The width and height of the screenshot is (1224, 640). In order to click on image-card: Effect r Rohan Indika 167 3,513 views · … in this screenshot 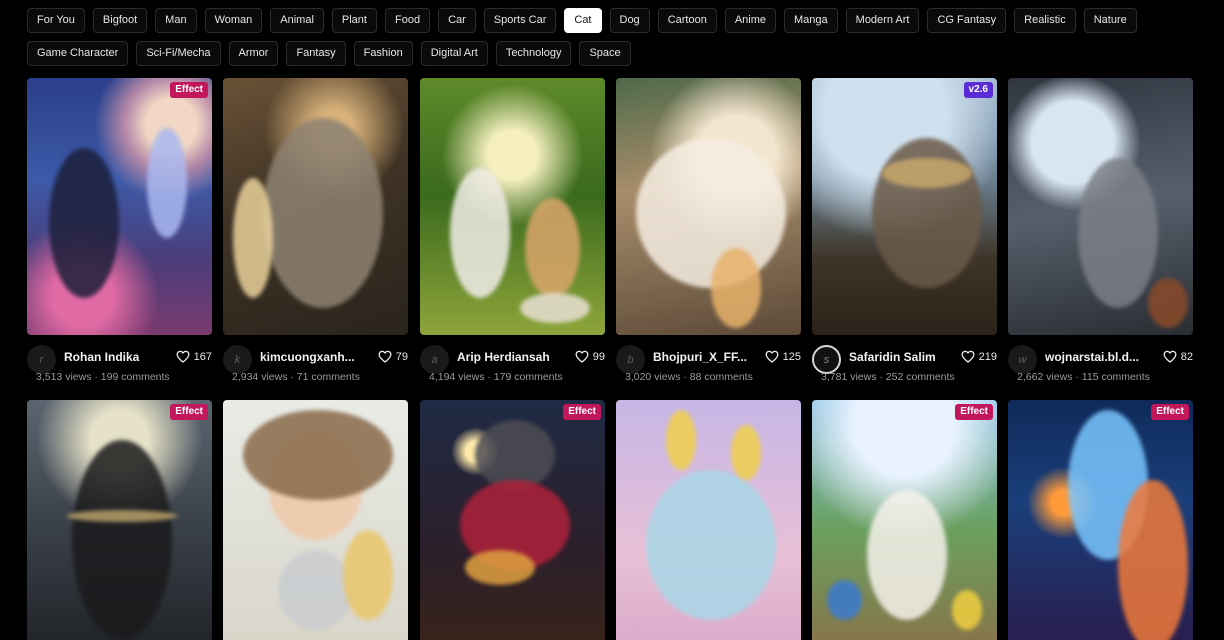, I will do `click(119, 233)`.